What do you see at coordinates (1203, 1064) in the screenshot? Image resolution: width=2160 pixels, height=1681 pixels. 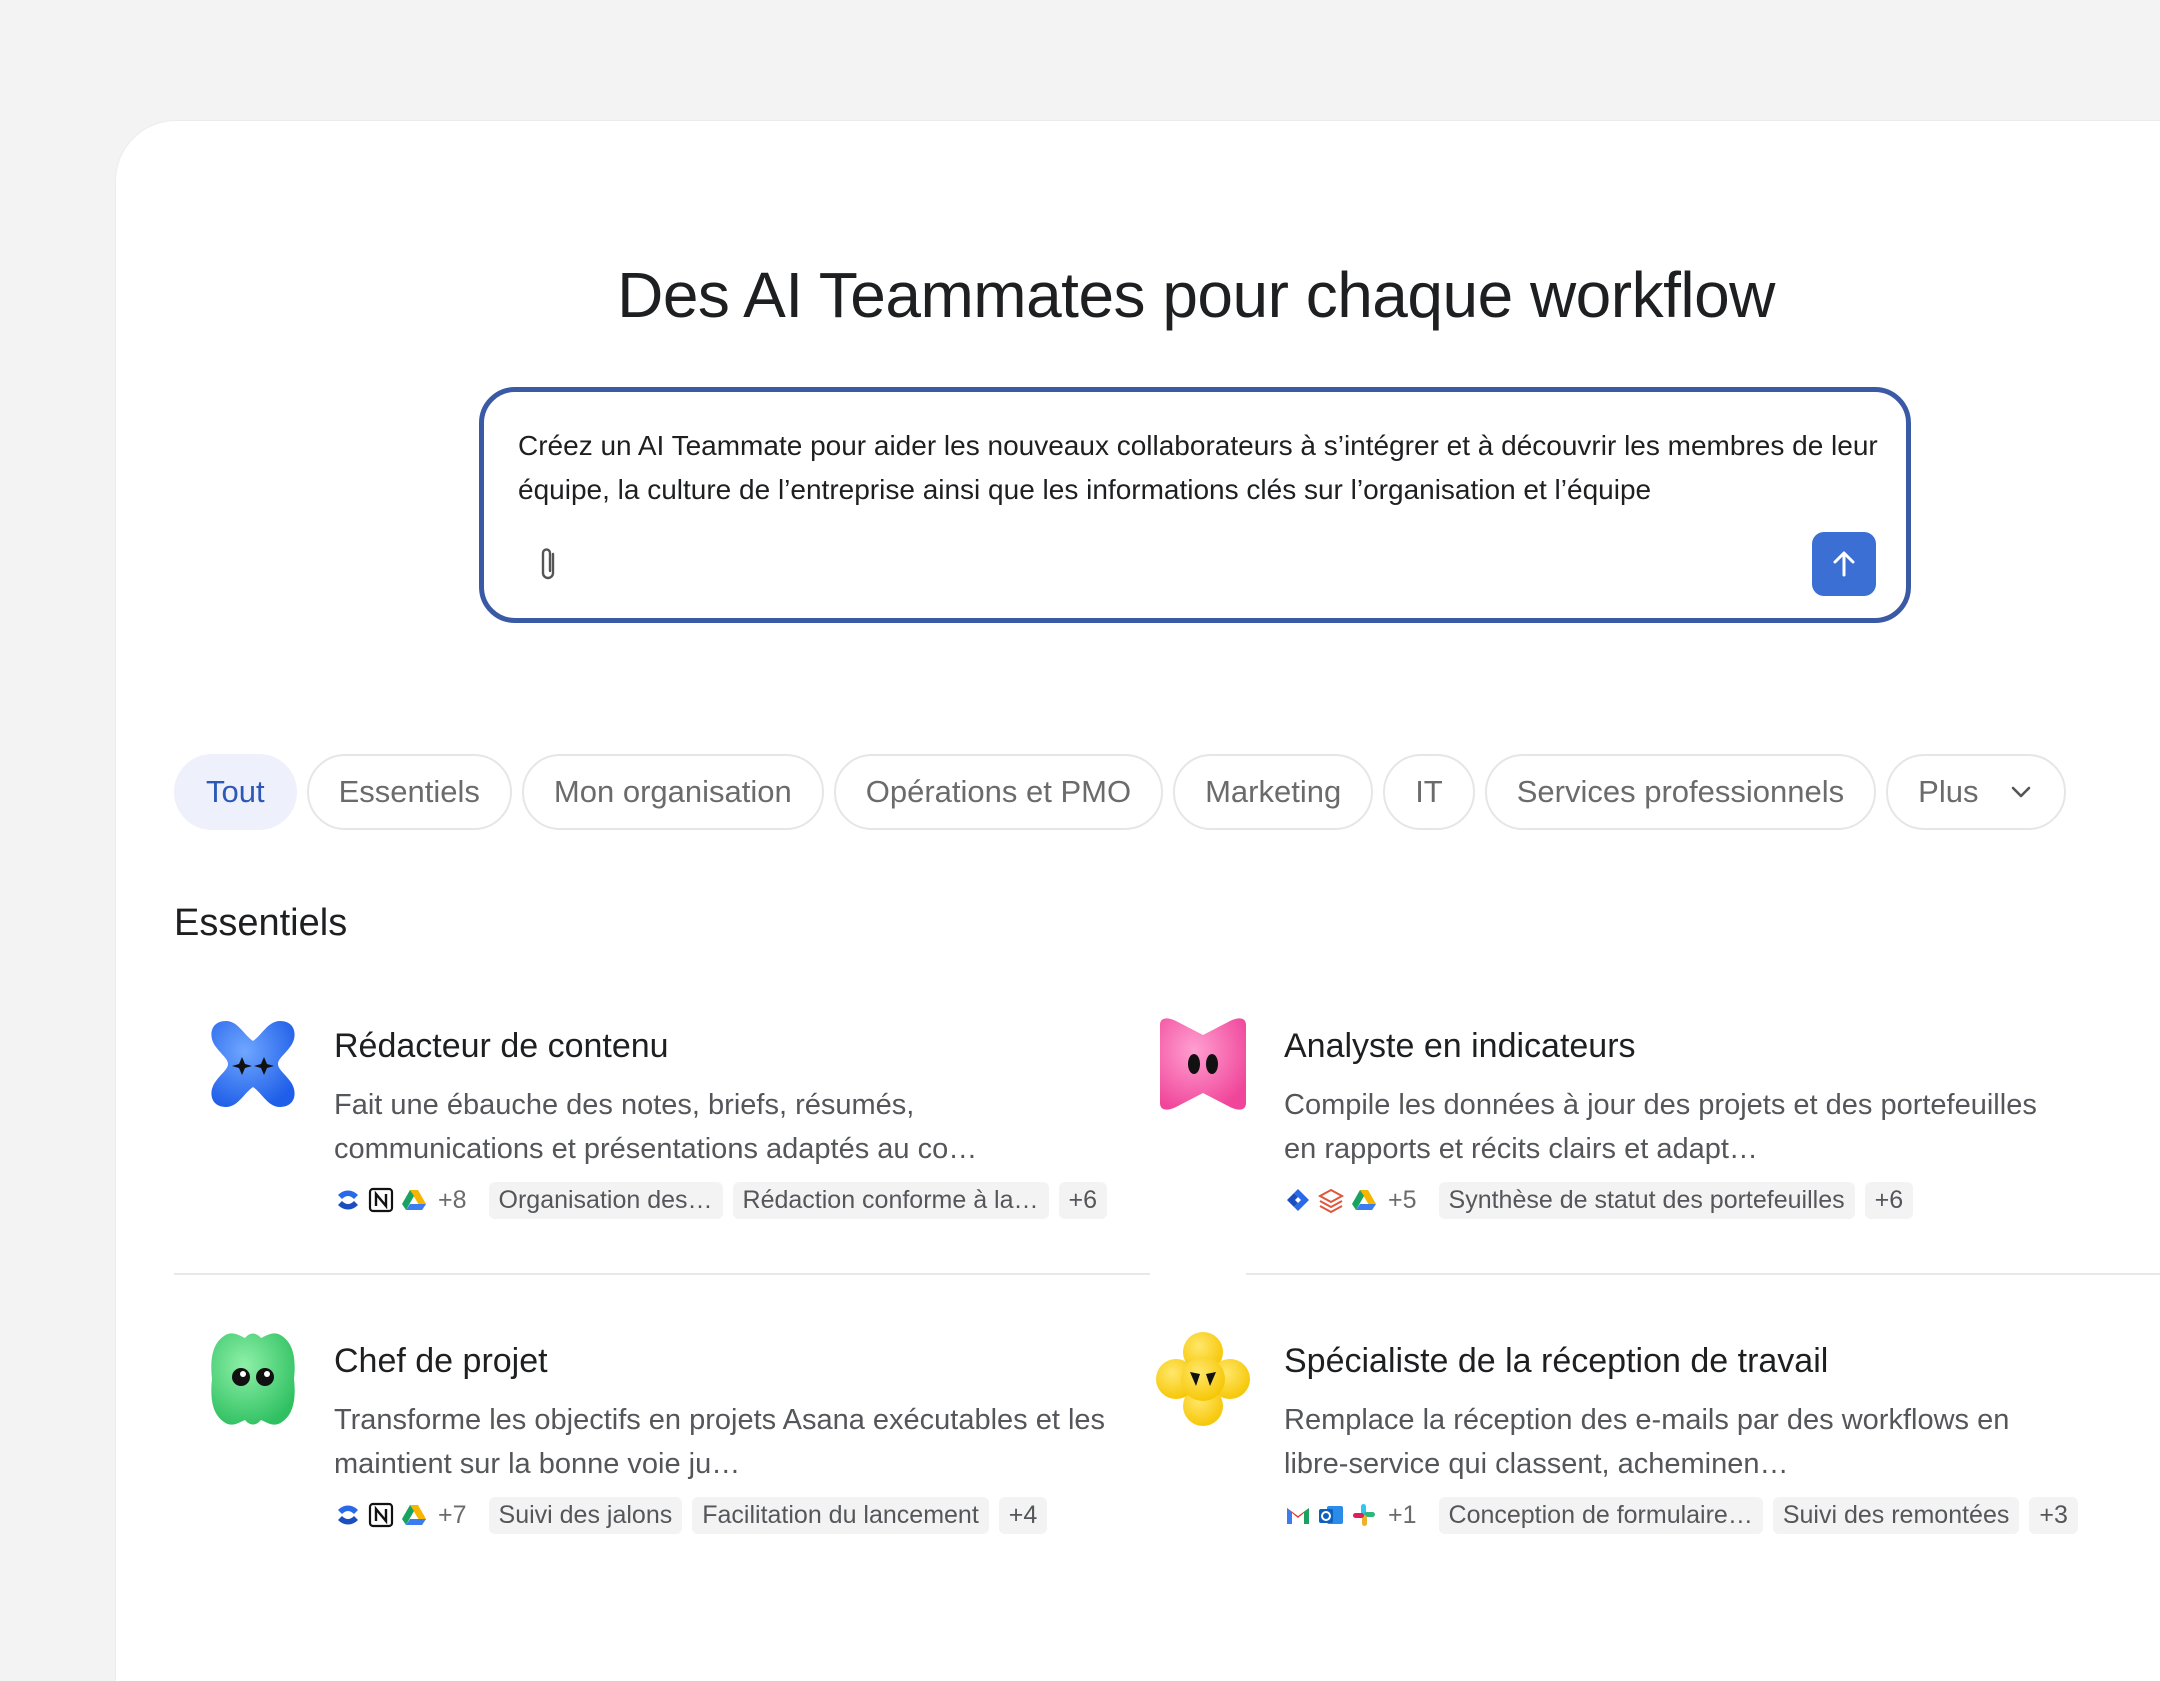 I see `pink-bow-avatar` at bounding box center [1203, 1064].